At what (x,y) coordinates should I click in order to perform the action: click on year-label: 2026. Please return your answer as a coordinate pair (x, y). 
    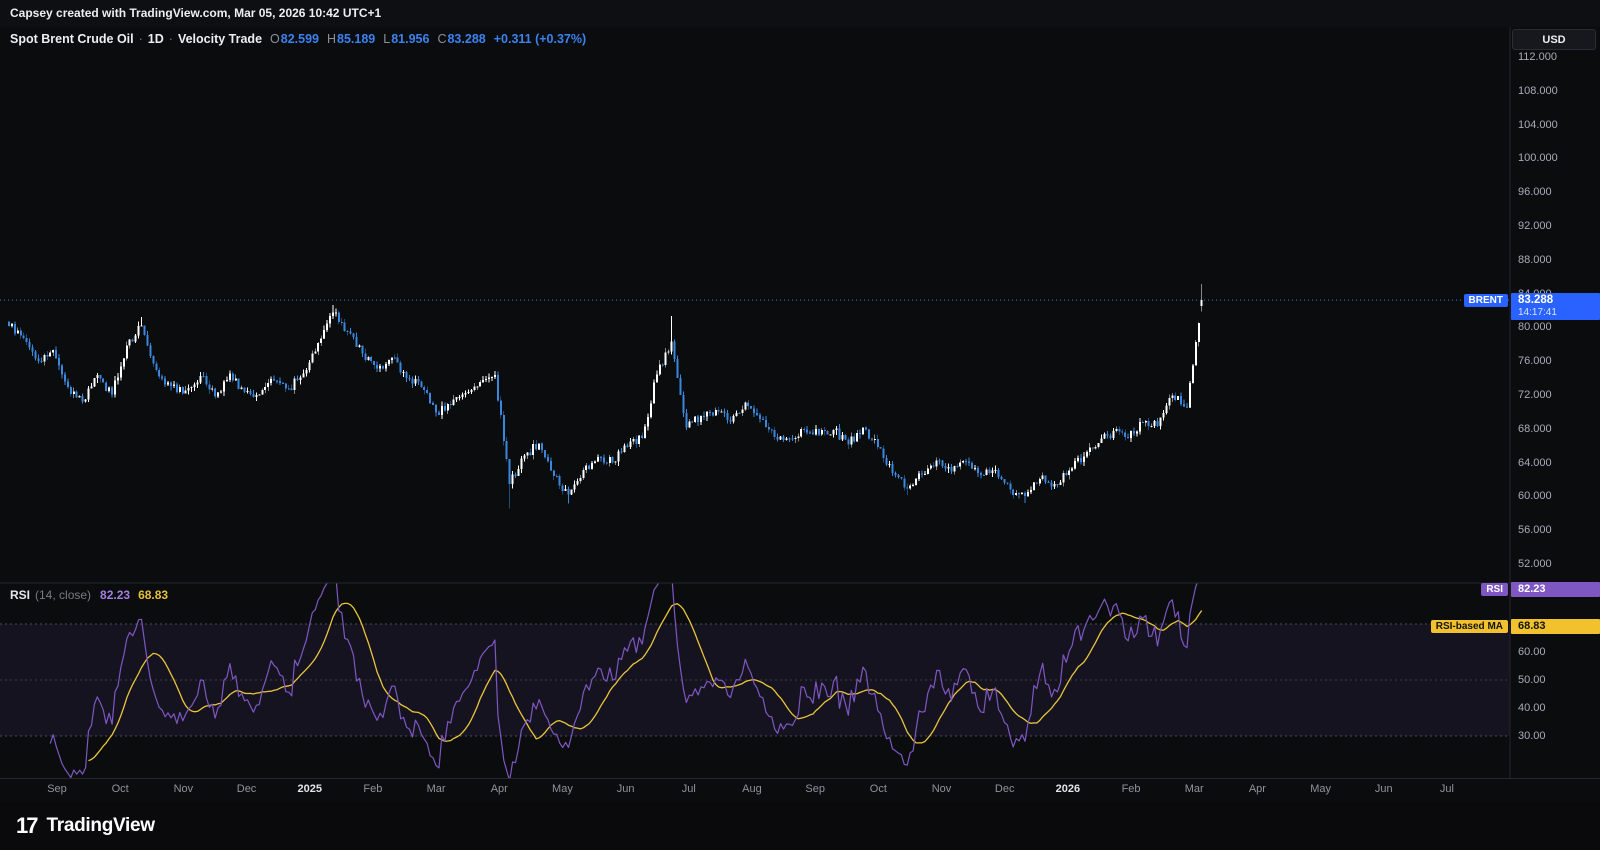
    Looking at the image, I should click on (1068, 789).